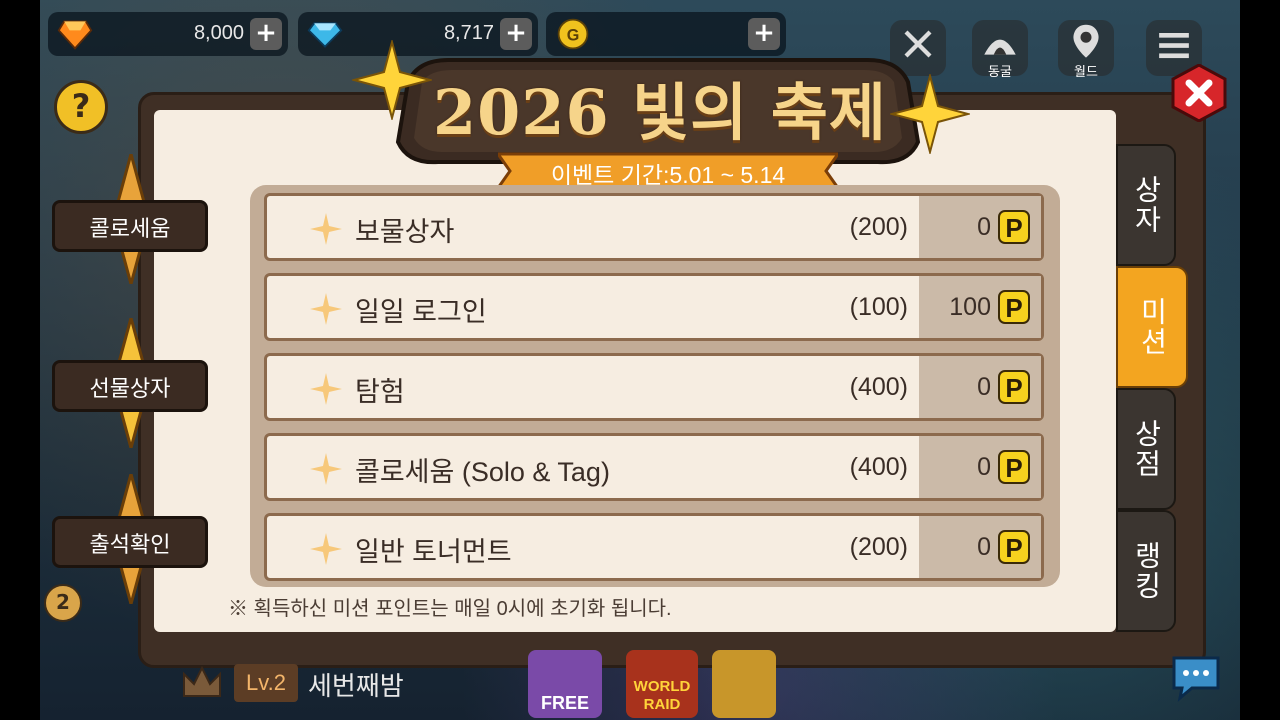 The image size is (1280, 720). I want to click on left-menu-attendance: 출석확인, so click(130, 542).